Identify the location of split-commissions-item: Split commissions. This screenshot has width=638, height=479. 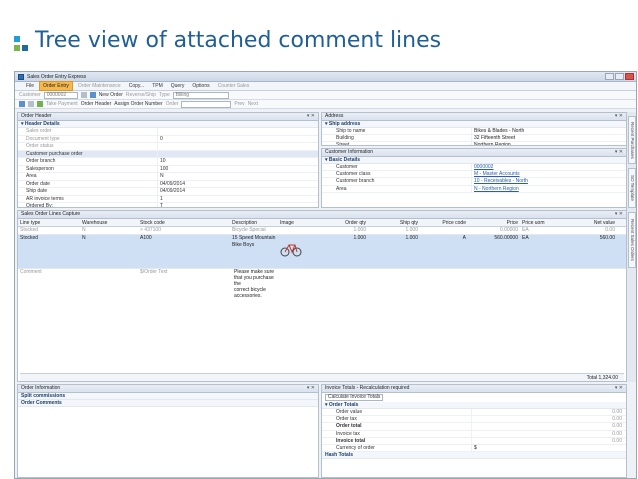
(168, 396).